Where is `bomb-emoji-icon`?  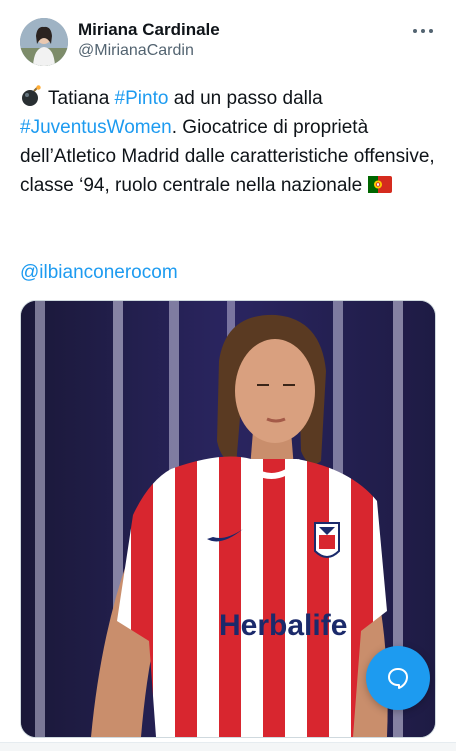 bomb-emoji-icon is located at coordinates (31, 95).